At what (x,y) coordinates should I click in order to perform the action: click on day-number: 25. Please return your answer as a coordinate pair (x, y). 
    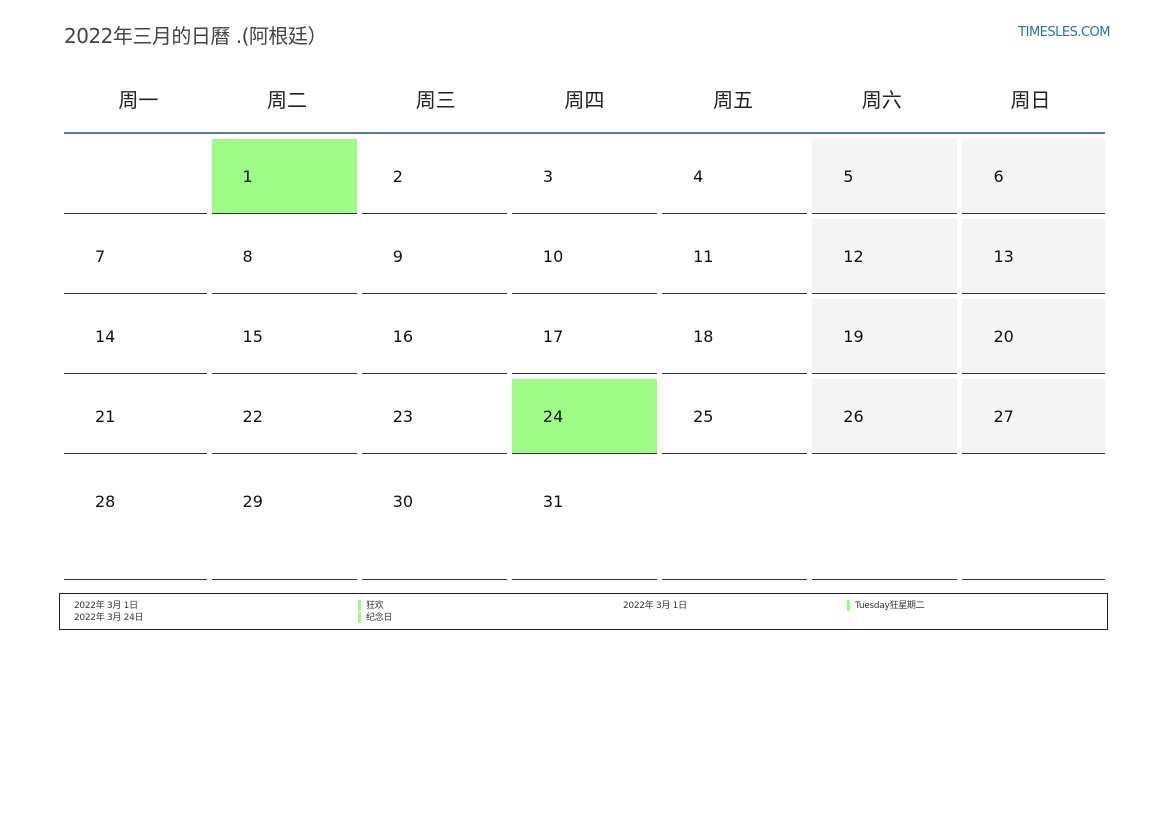
    Looking at the image, I should click on (703, 416).